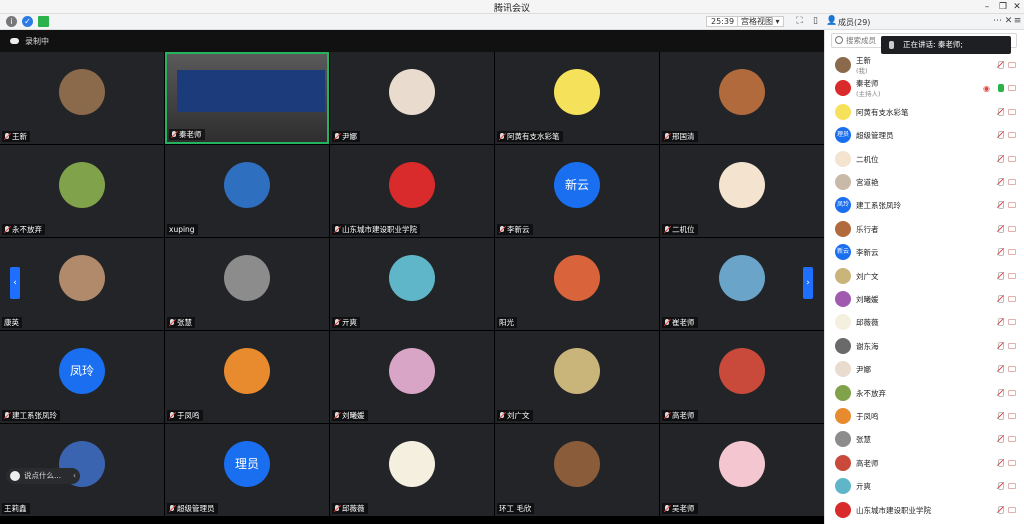 This screenshot has width=1024, height=524. What do you see at coordinates (247, 98) in the screenshot?
I see `video-tile: 秦老师` at bounding box center [247, 98].